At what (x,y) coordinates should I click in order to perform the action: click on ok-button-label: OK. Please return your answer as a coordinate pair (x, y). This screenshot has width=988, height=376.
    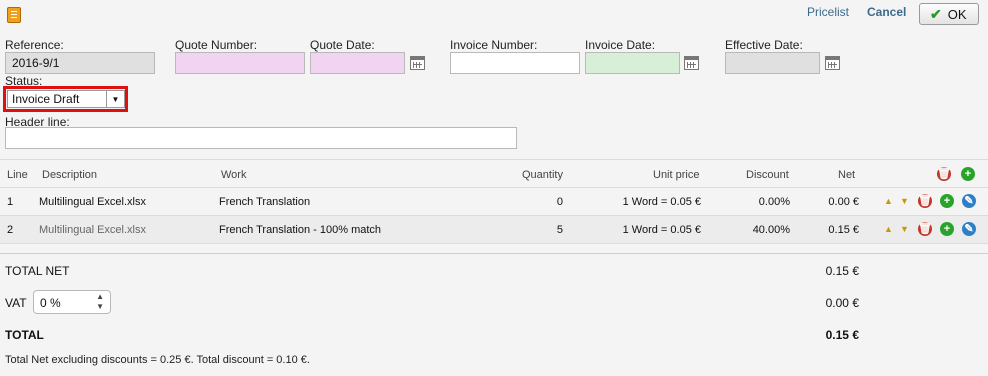
    Looking at the image, I should click on (957, 14).